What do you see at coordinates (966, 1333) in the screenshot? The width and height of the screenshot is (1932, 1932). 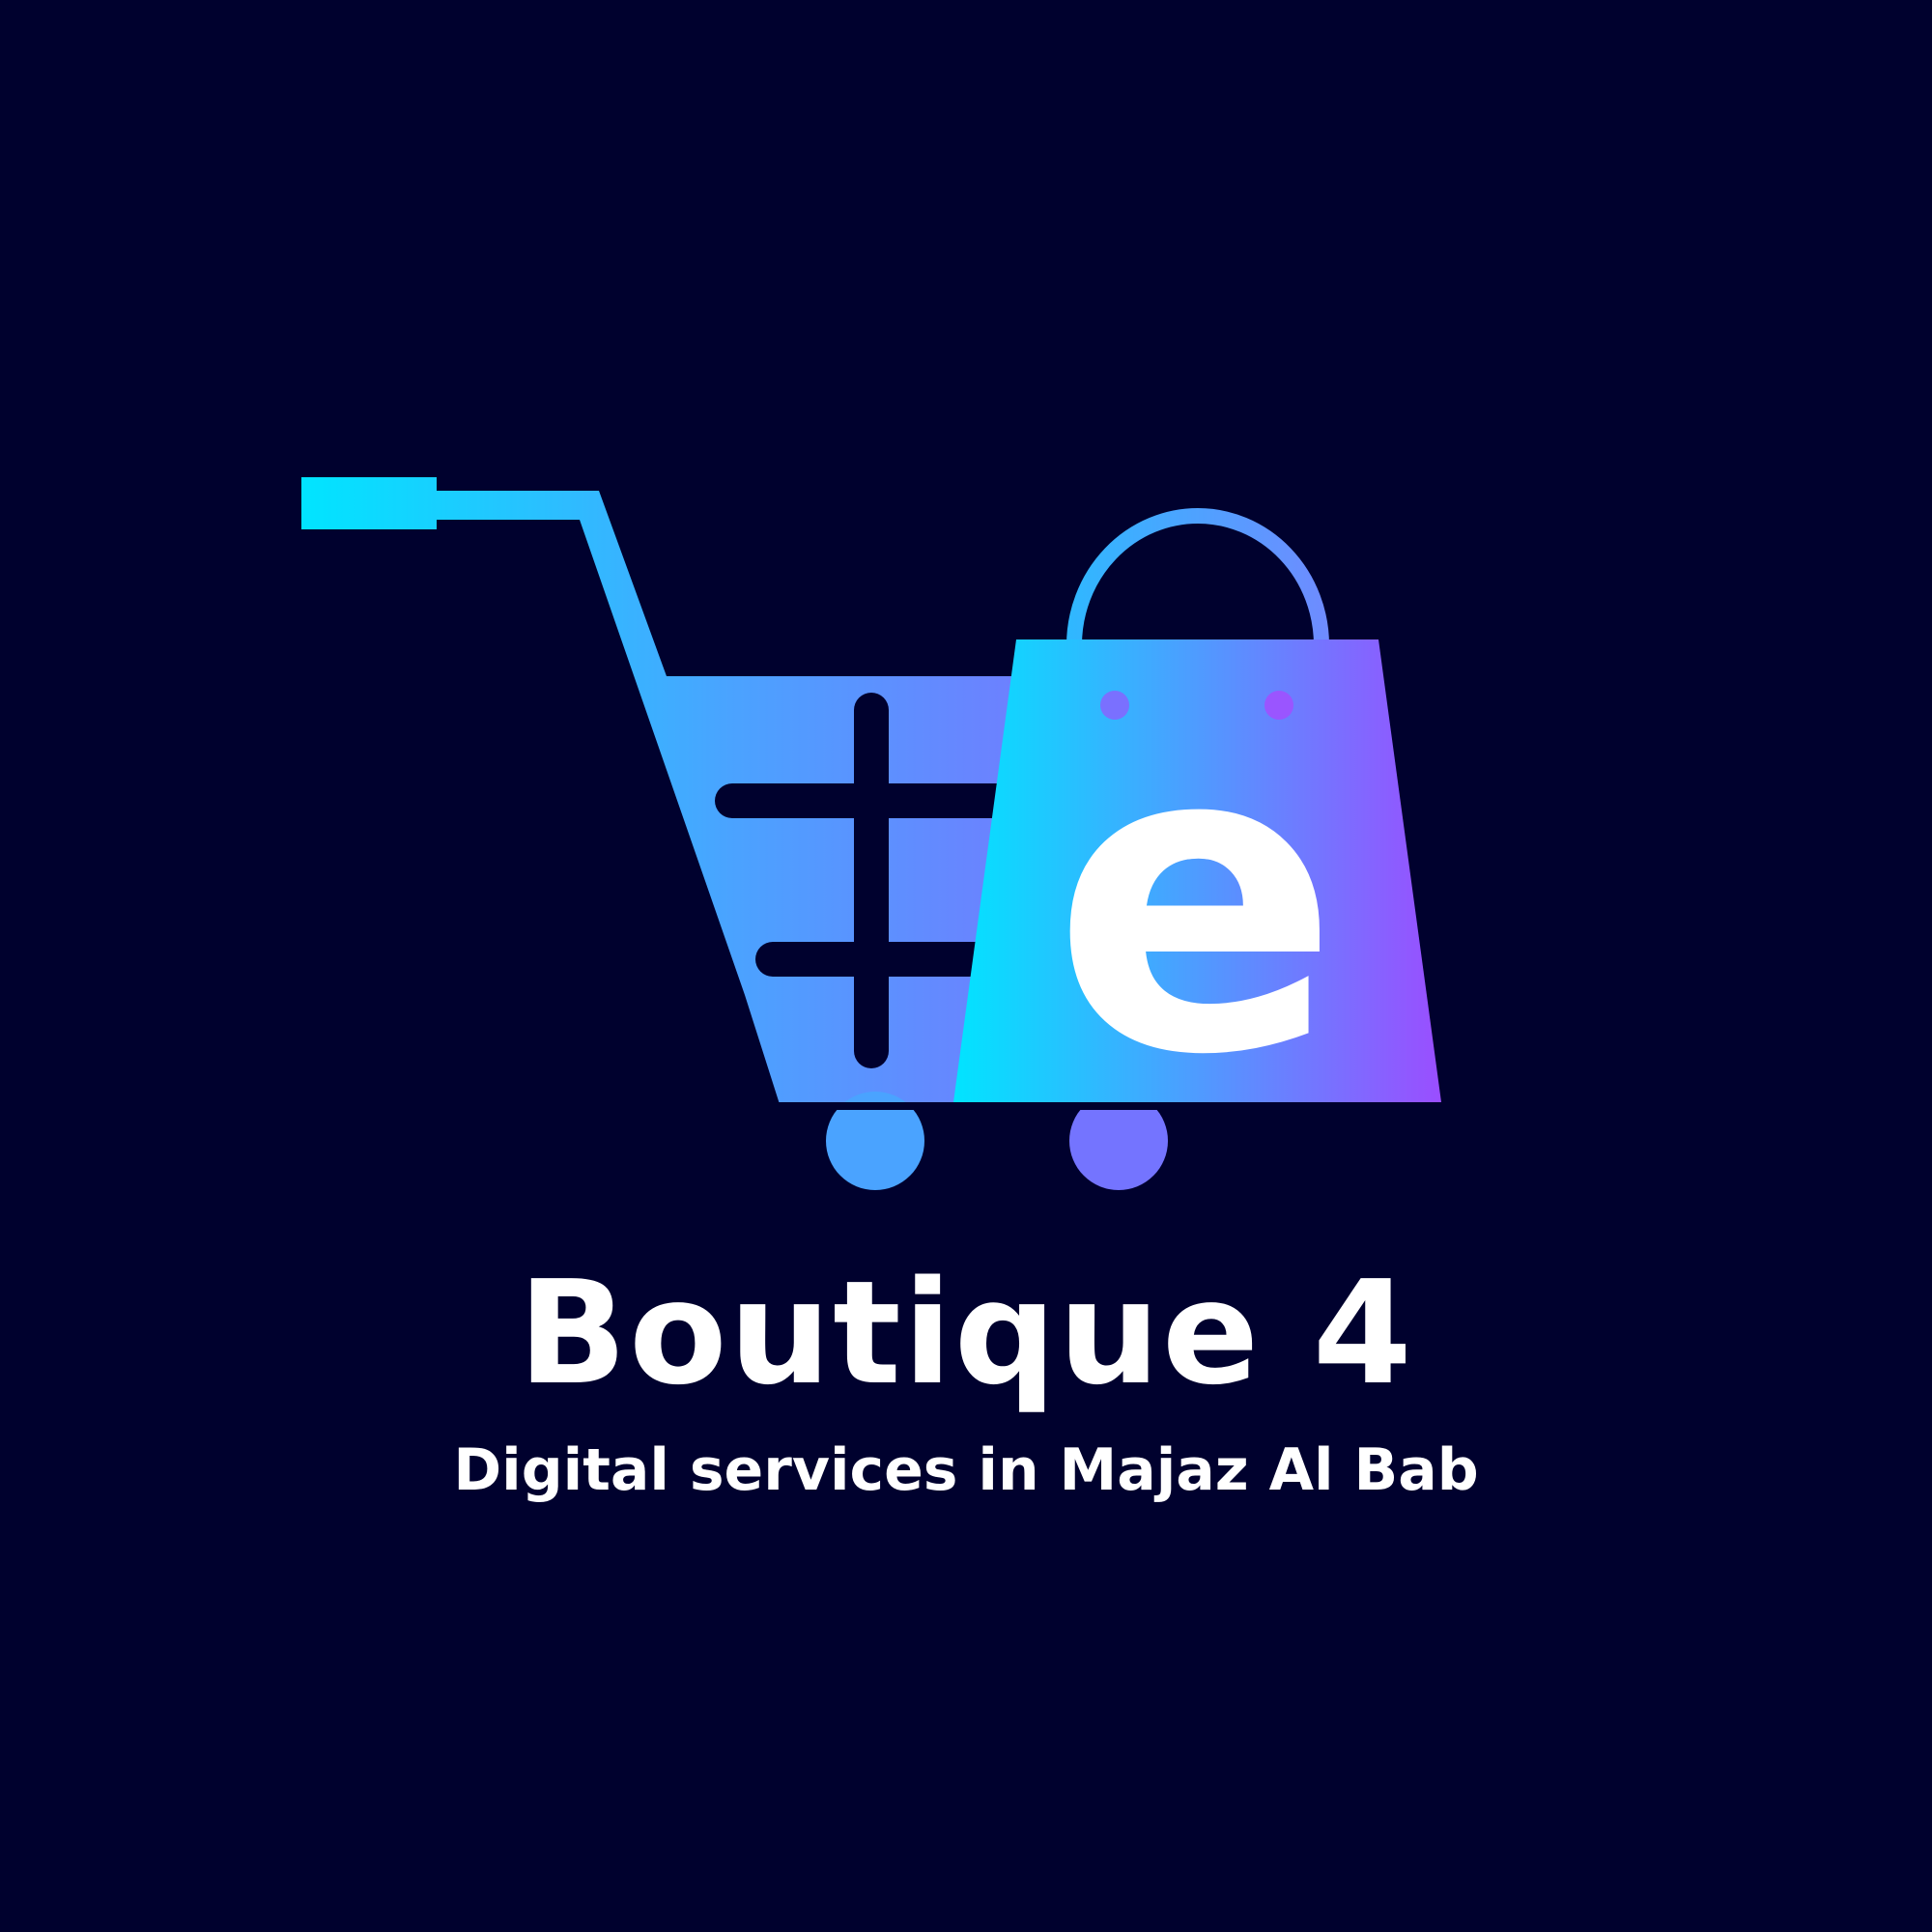 I see `brand-title: Boutique 4` at bounding box center [966, 1333].